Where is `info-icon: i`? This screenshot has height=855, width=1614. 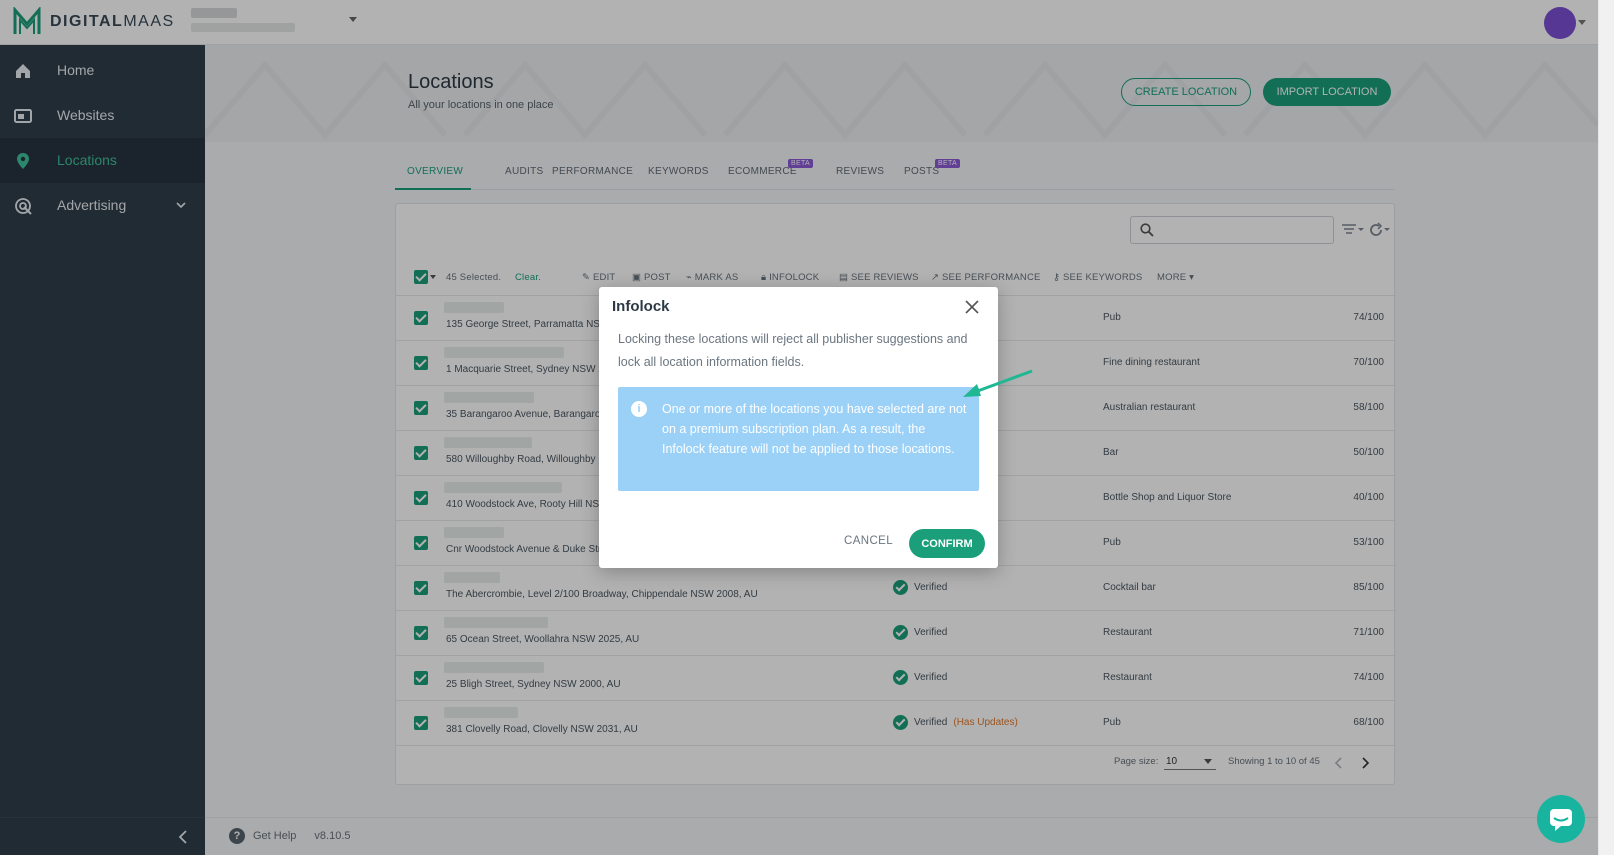
info-icon: i is located at coordinates (639, 409).